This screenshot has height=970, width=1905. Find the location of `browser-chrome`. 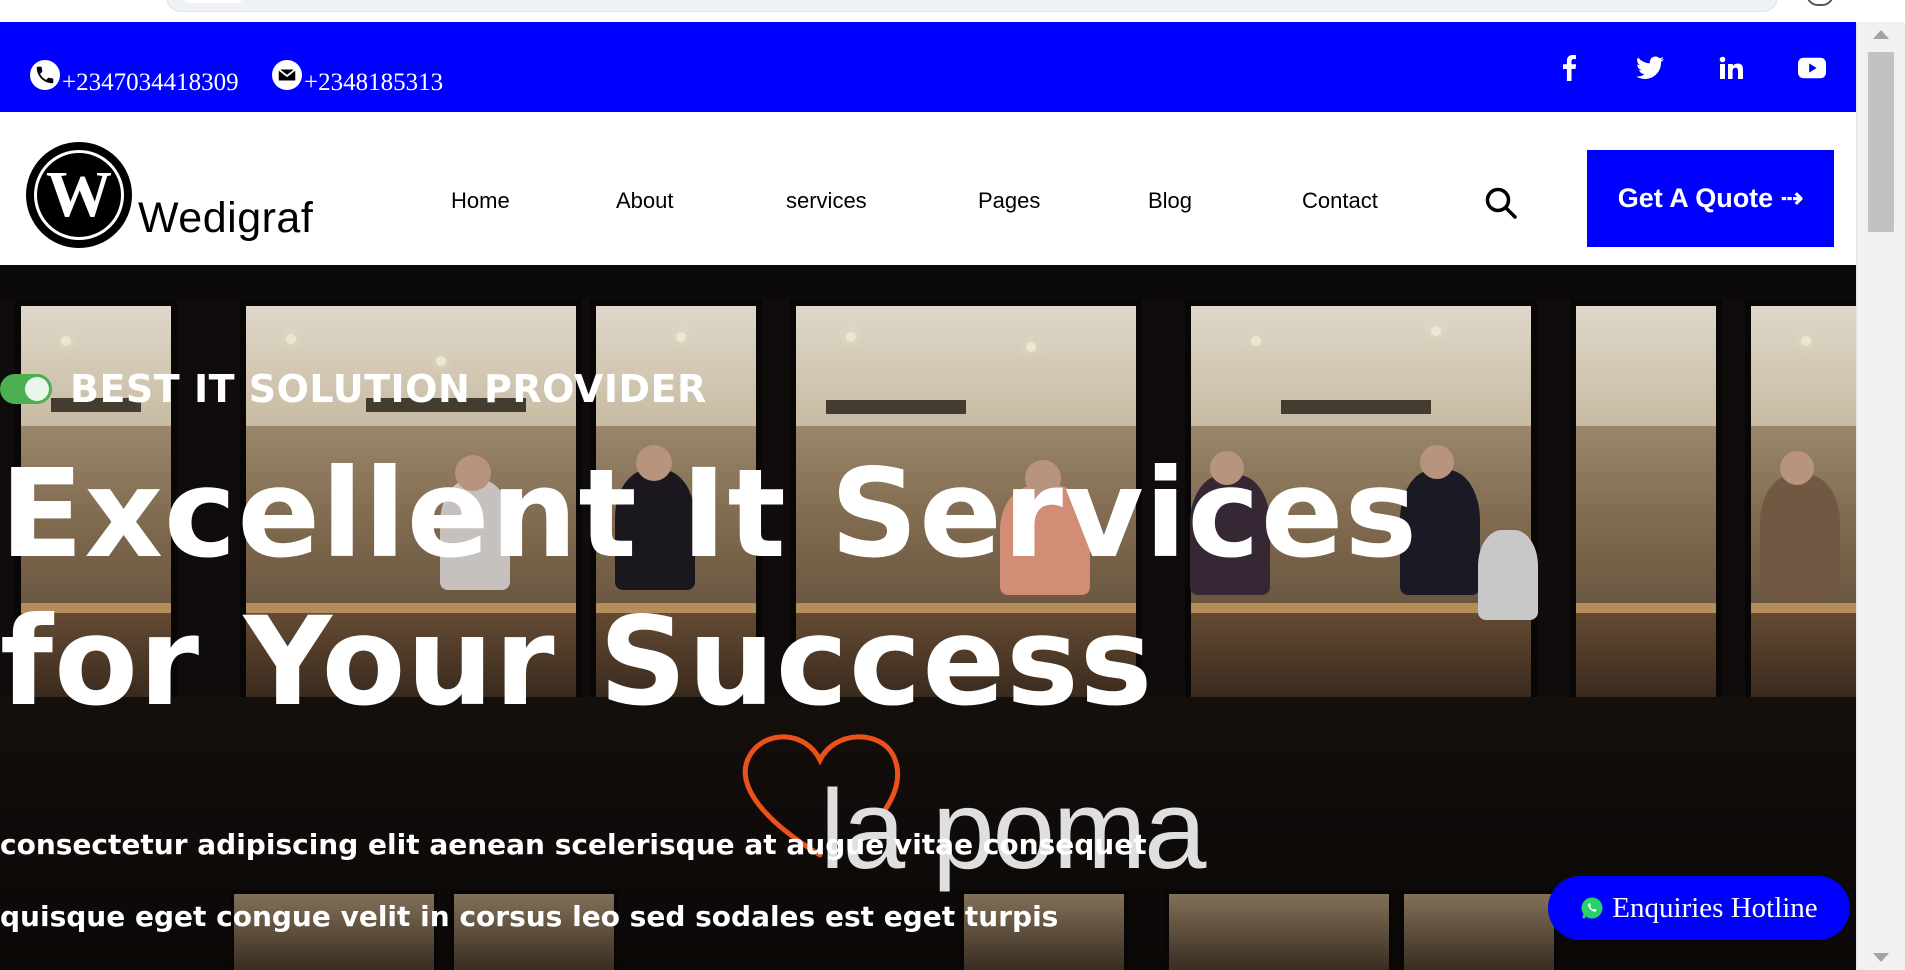

browser-chrome is located at coordinates (952, 11).